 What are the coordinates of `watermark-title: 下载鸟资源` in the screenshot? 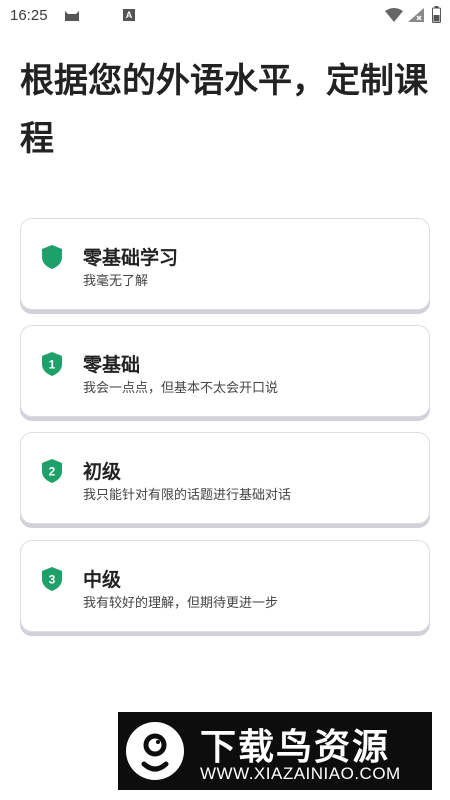 It's located at (295, 747).